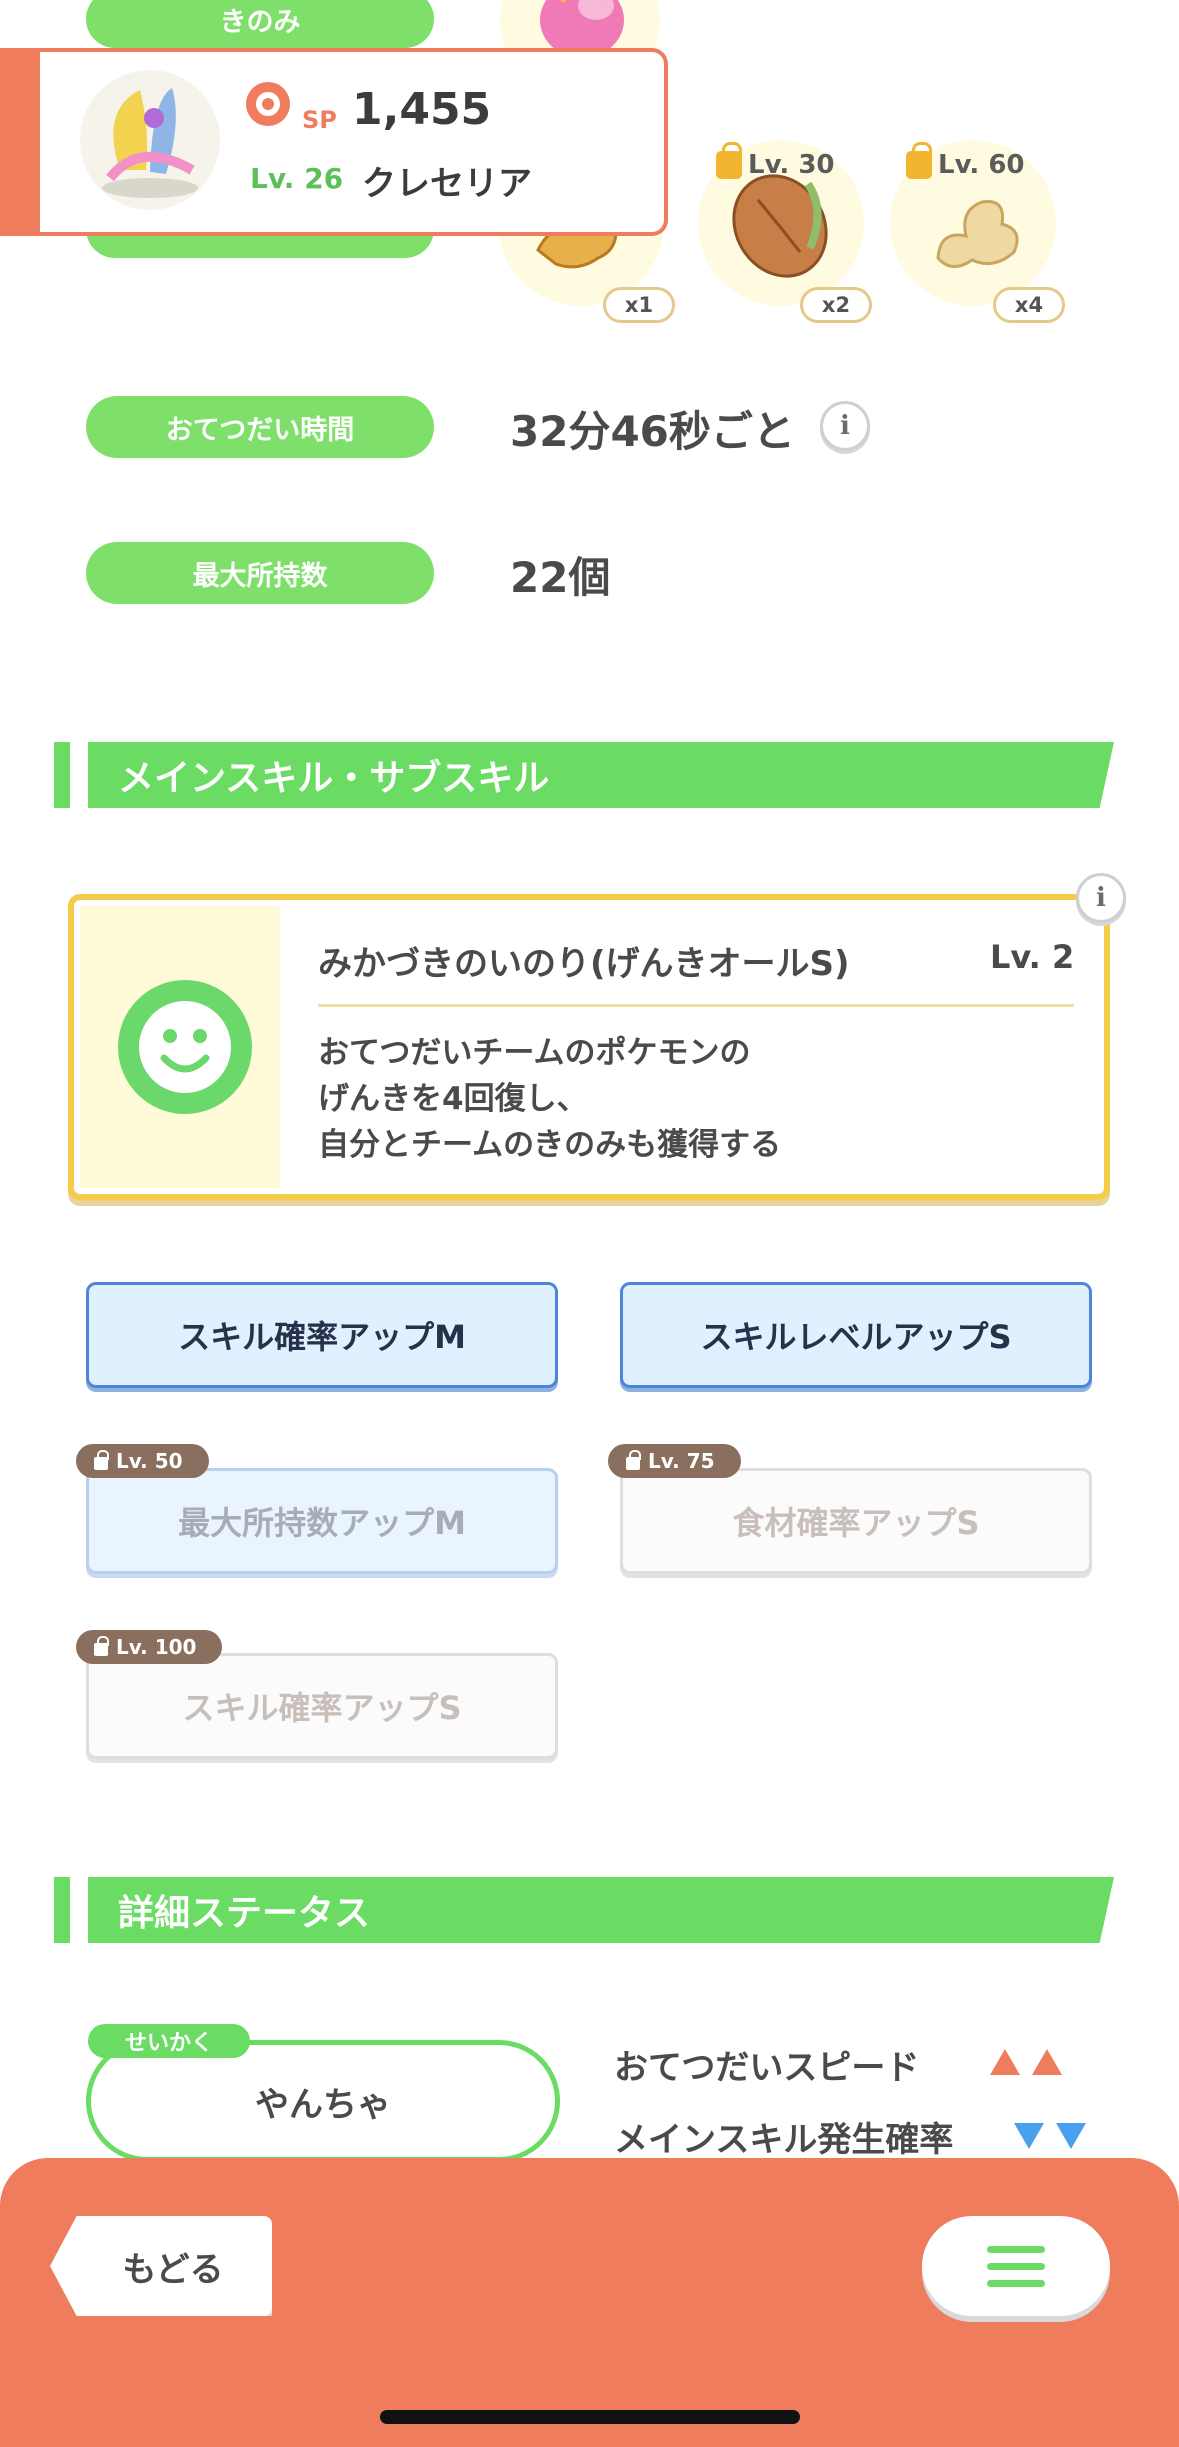 The height and width of the screenshot is (2447, 1179). What do you see at coordinates (584, 964) in the screenshot?
I see `main-skill-name: みかづきのいのり(げんきオールS)` at bounding box center [584, 964].